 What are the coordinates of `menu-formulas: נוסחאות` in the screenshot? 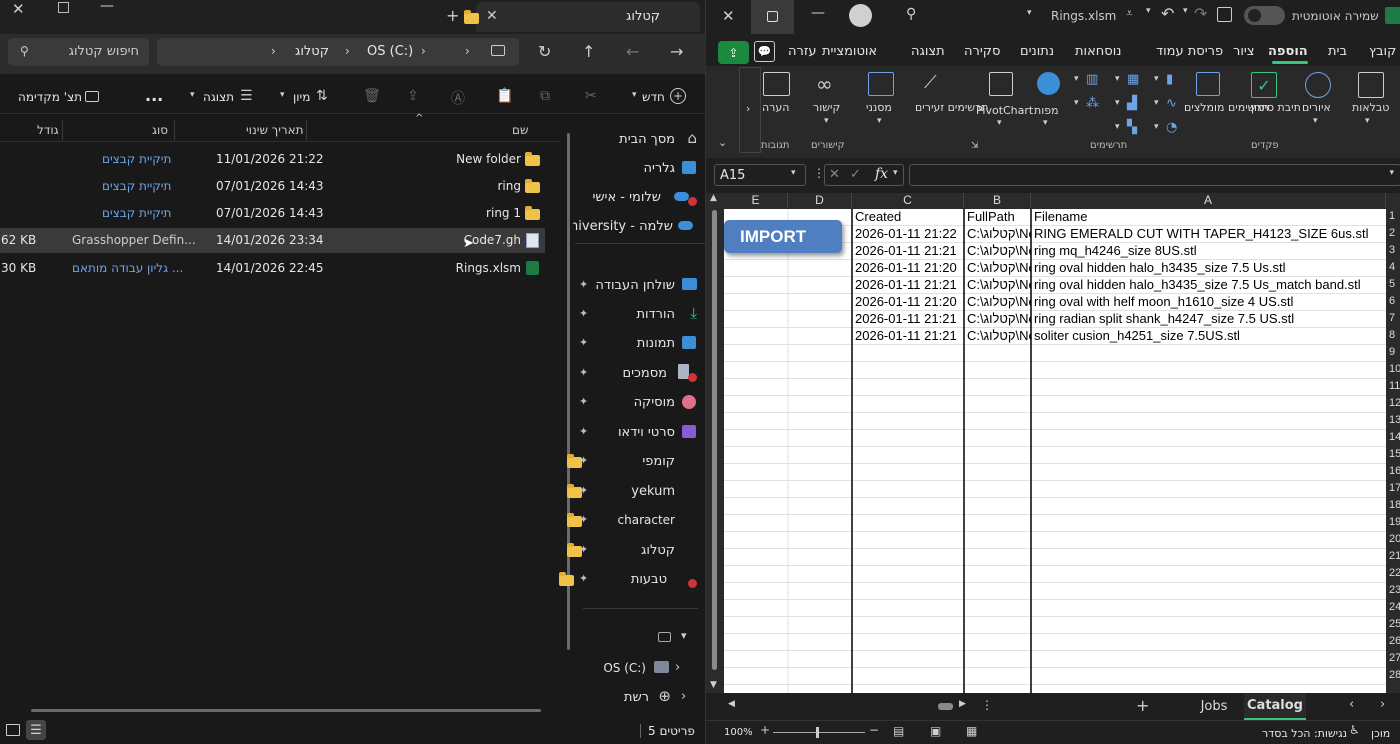 It's located at (1098, 51).